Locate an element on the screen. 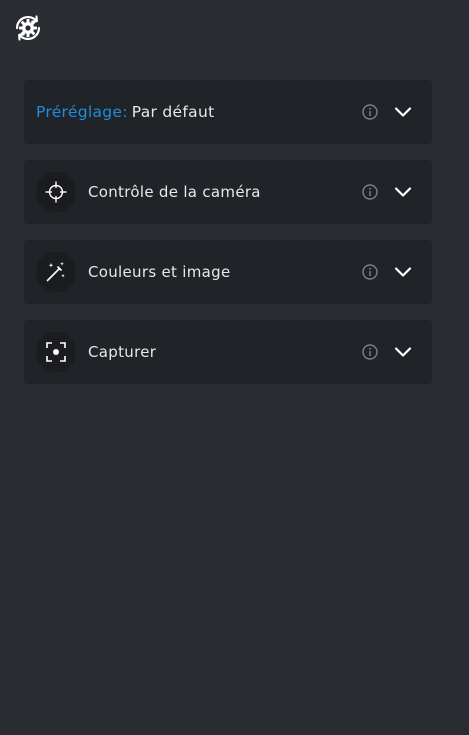  capture-label: Capturer is located at coordinates (122, 352).